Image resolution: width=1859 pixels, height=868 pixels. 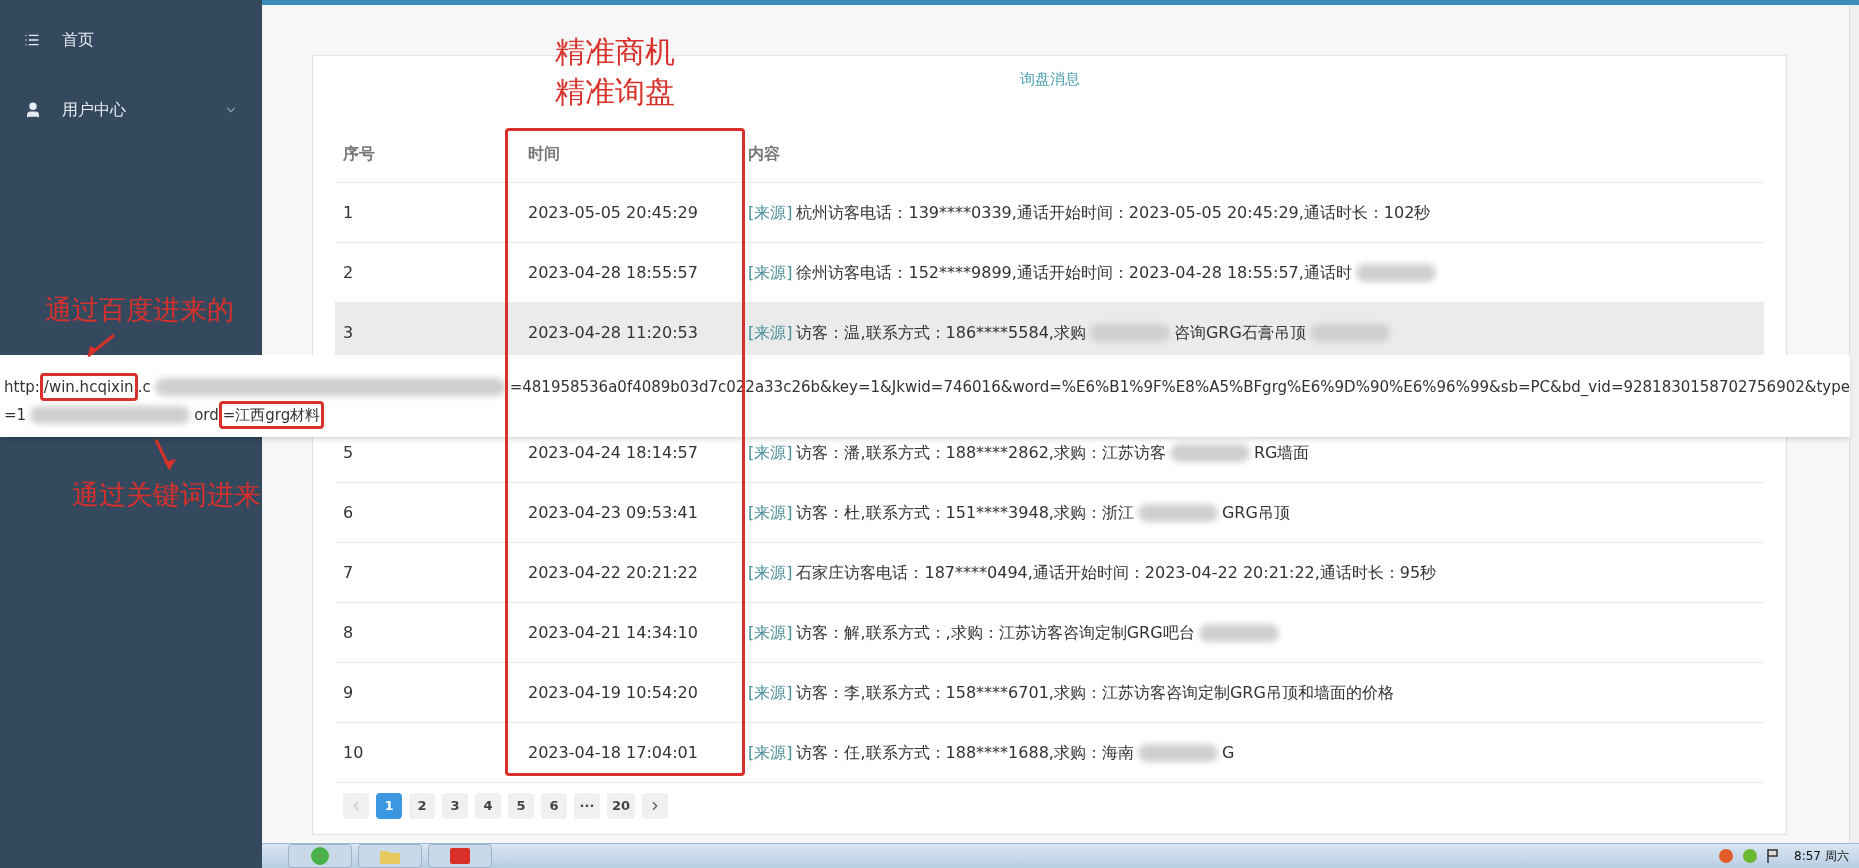 I want to click on document-icon, so click(x=460, y=856).